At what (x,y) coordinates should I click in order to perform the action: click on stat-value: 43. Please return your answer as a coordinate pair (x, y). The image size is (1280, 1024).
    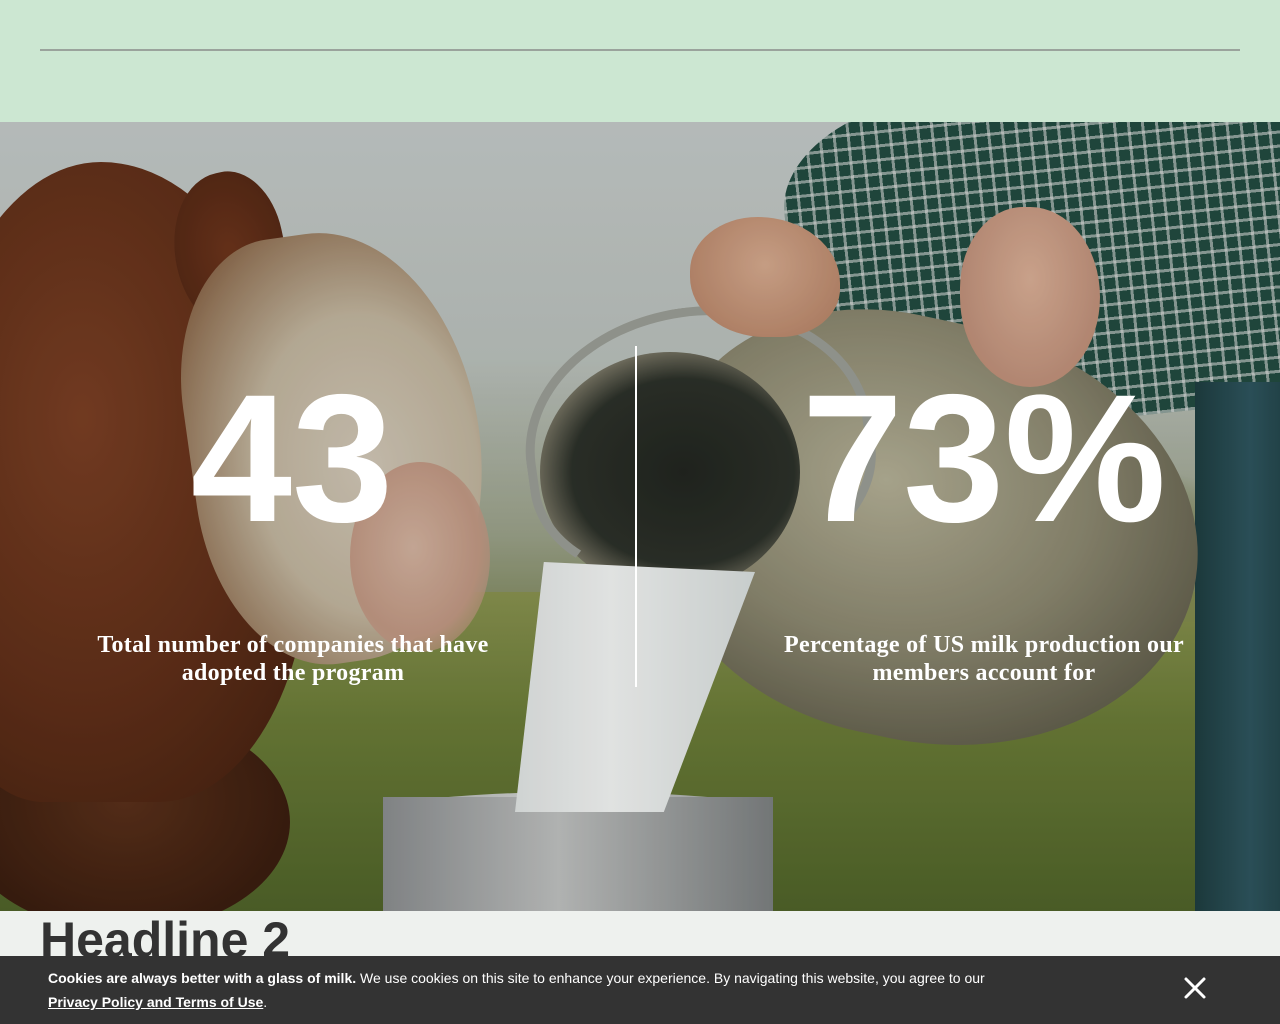
    Looking at the image, I should click on (292, 458).